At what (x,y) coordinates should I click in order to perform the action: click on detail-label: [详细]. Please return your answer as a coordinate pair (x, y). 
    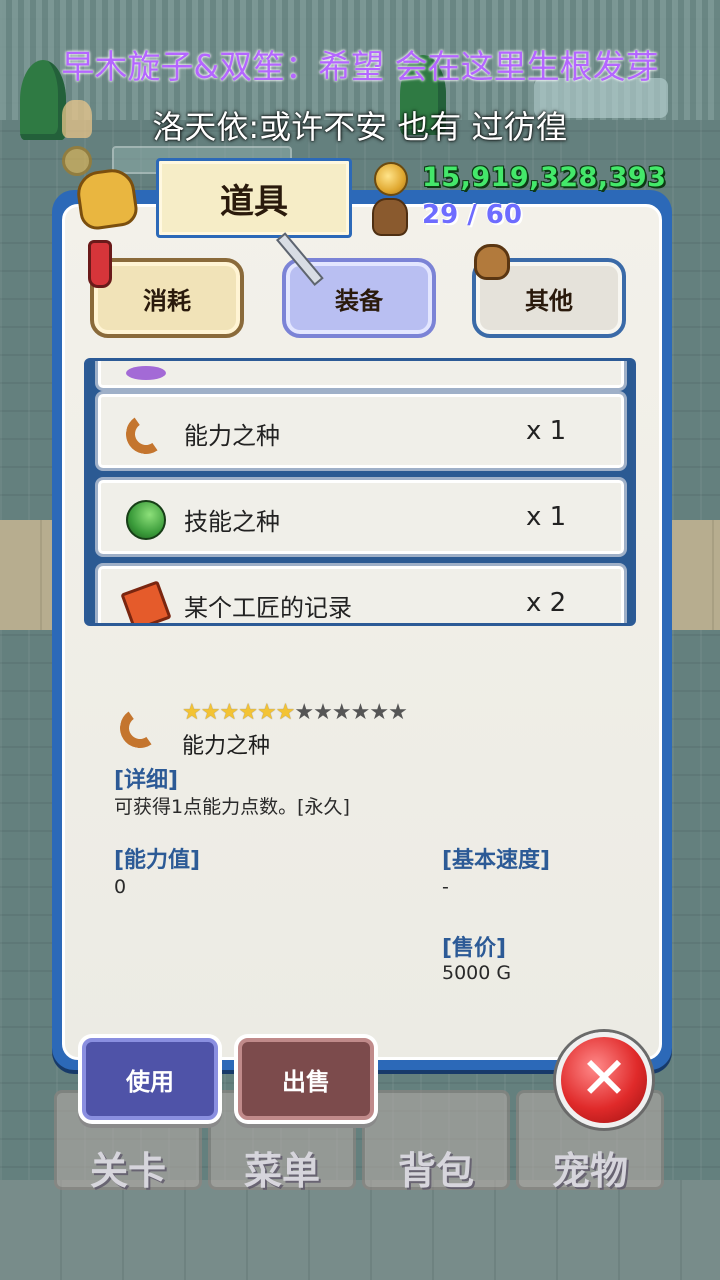
    Looking at the image, I should click on (146, 780).